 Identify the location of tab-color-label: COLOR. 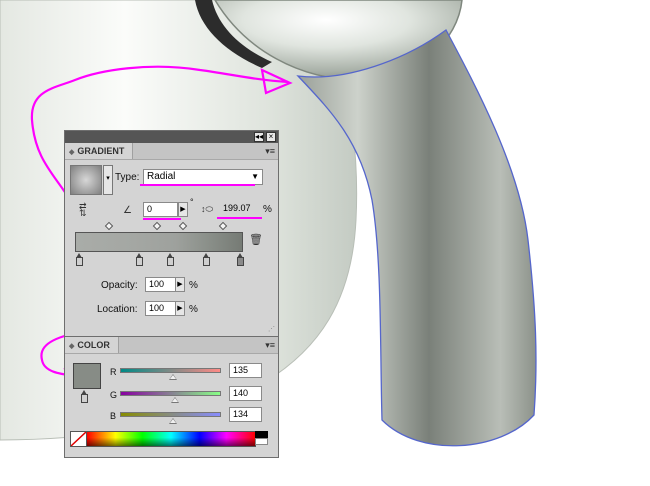
(93, 345).